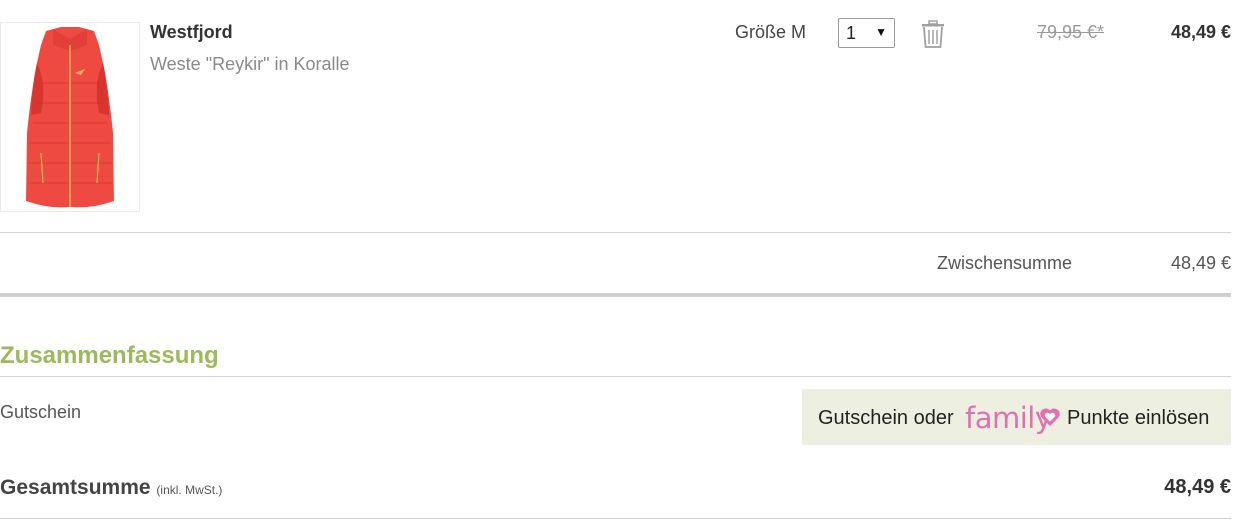  Describe the element at coordinates (250, 64) in the screenshot. I see `product-name: Weste "Reykir" in Koralle` at that location.